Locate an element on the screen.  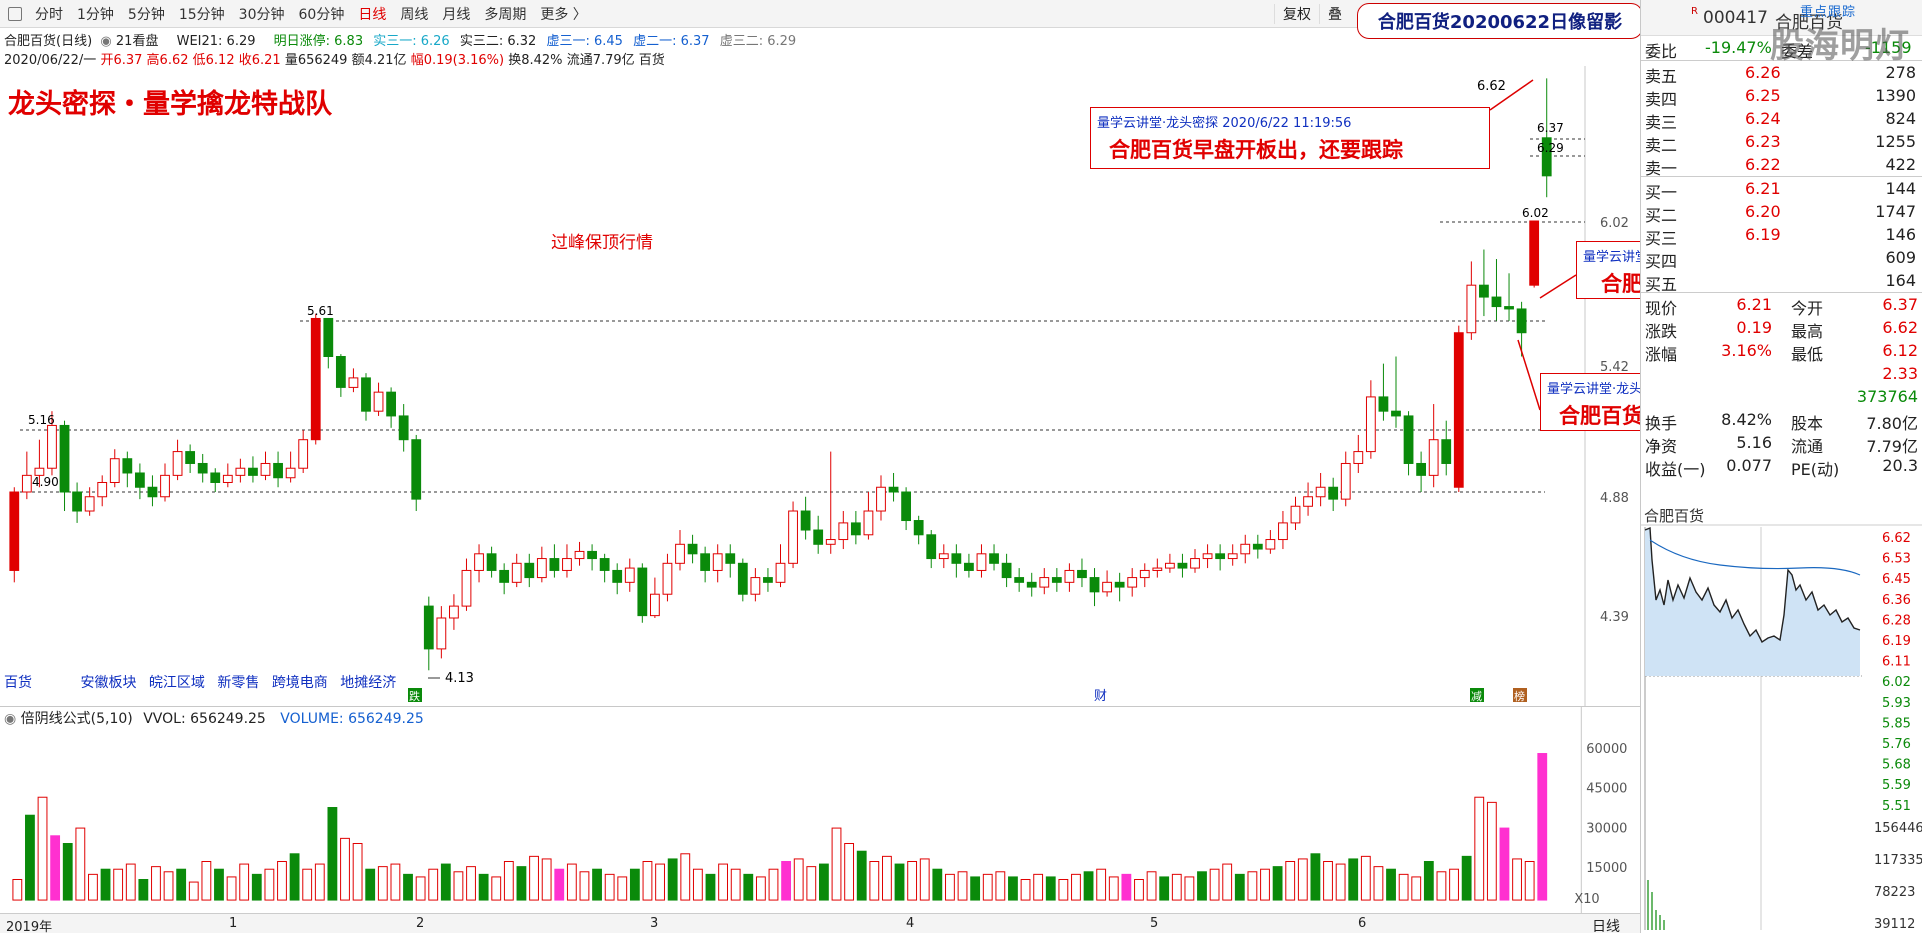
tab-1min: 1分钟 is located at coordinates (95, 14).